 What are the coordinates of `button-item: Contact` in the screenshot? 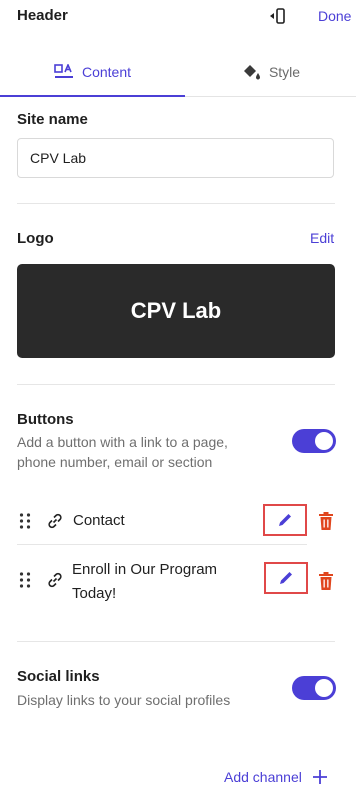 It's located at (186, 522).